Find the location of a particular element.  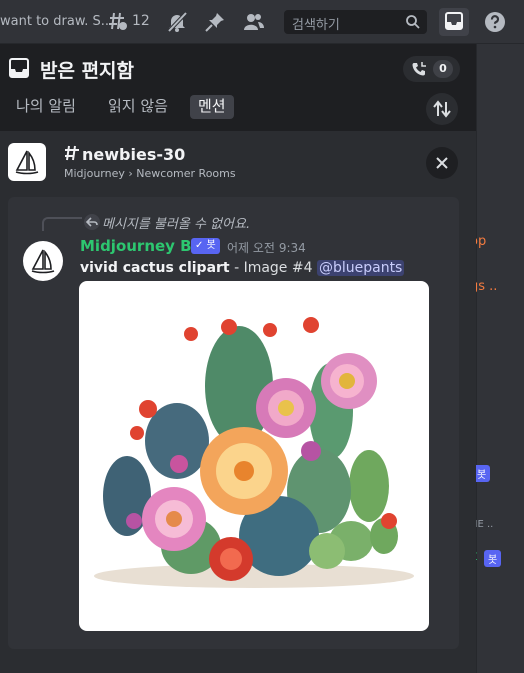

threads-icon is located at coordinates (118, 21).